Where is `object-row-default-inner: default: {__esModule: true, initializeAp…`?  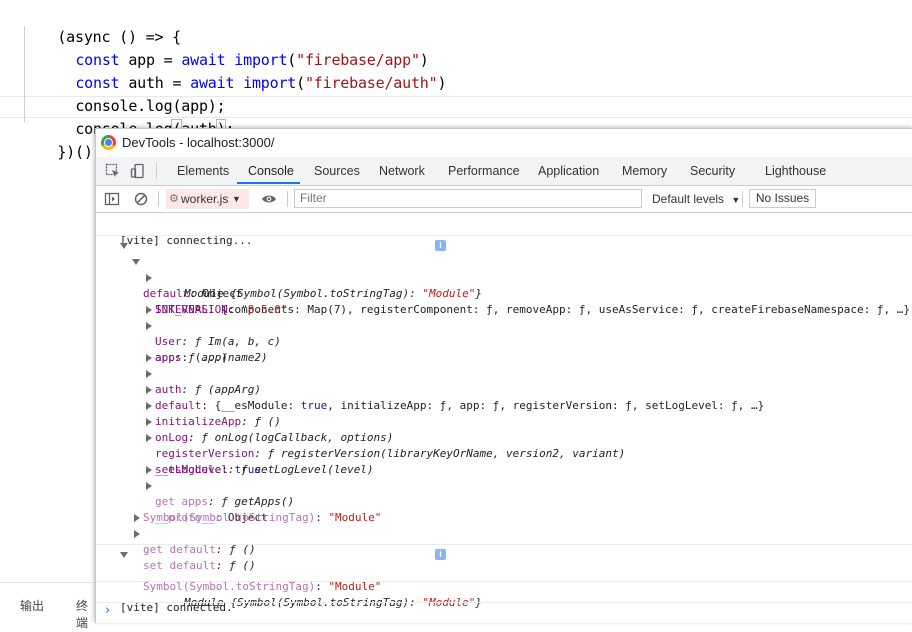
object-row-default-inner: default: {__esModule: true, initializeAp… is located at coordinates (504, 389).